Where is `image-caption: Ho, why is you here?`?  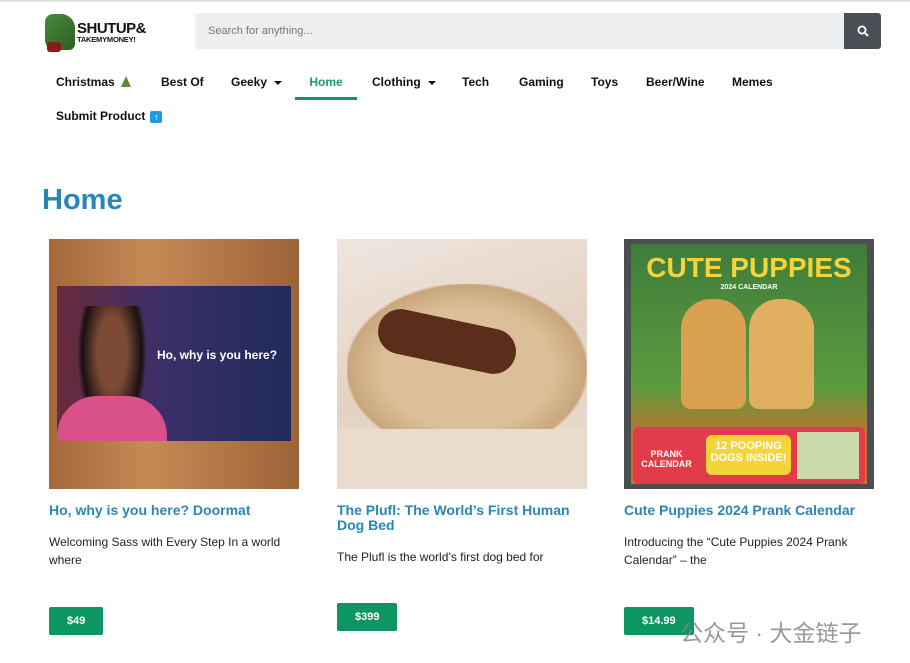
image-caption: Ho, why is you here? is located at coordinates (217, 355).